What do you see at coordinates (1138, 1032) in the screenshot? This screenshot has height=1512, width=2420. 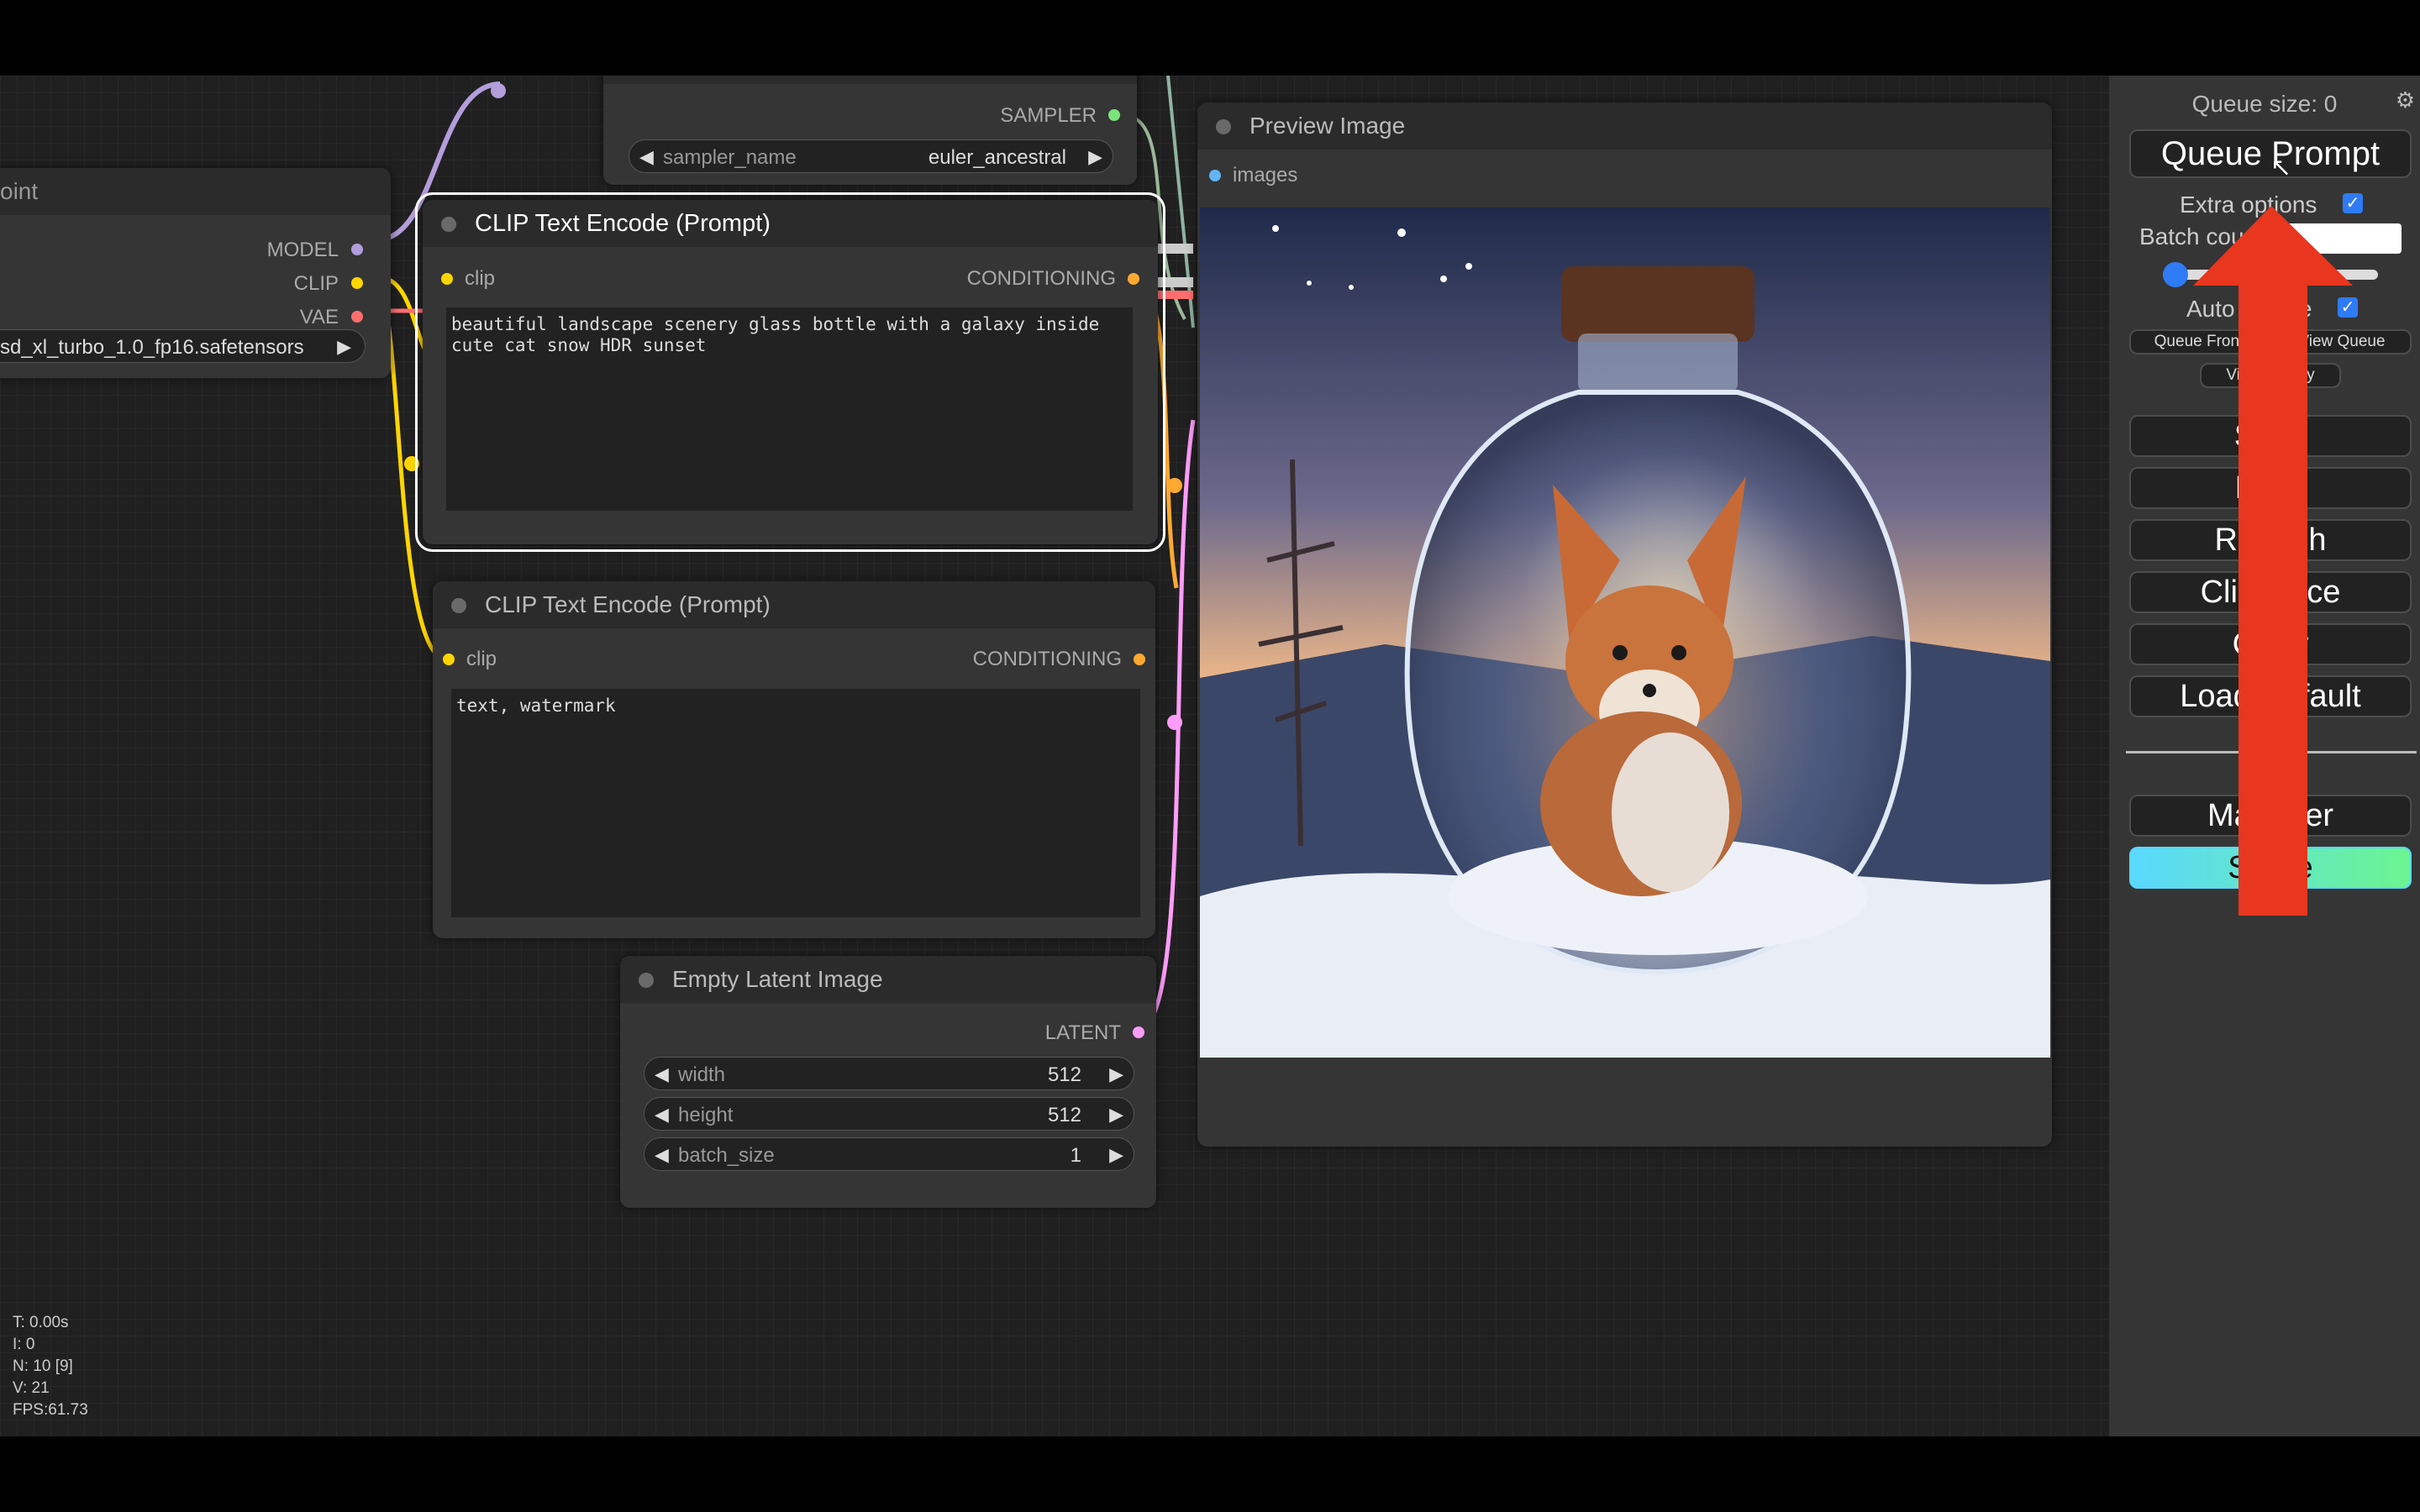 I see `output-slot-latent` at bounding box center [1138, 1032].